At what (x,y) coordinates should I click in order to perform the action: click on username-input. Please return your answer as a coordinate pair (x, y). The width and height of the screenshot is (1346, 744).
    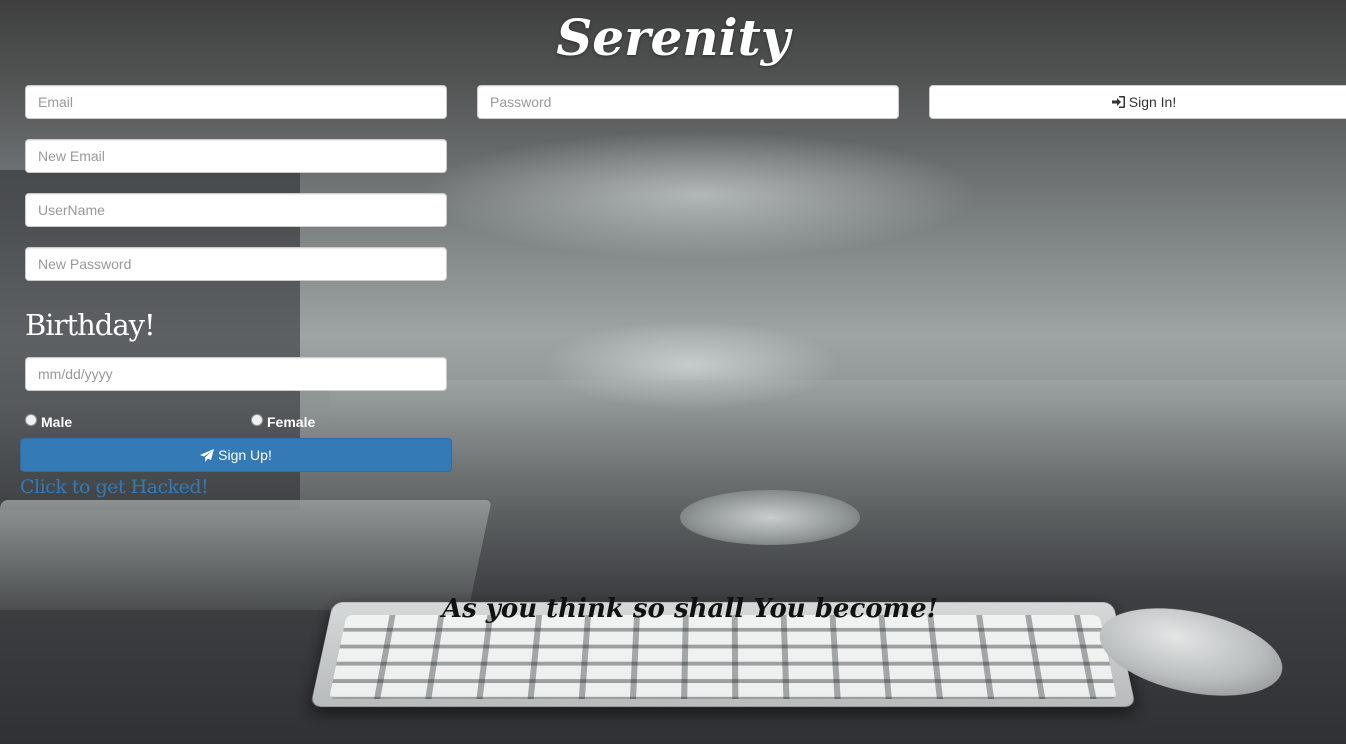
    Looking at the image, I should click on (236, 210).